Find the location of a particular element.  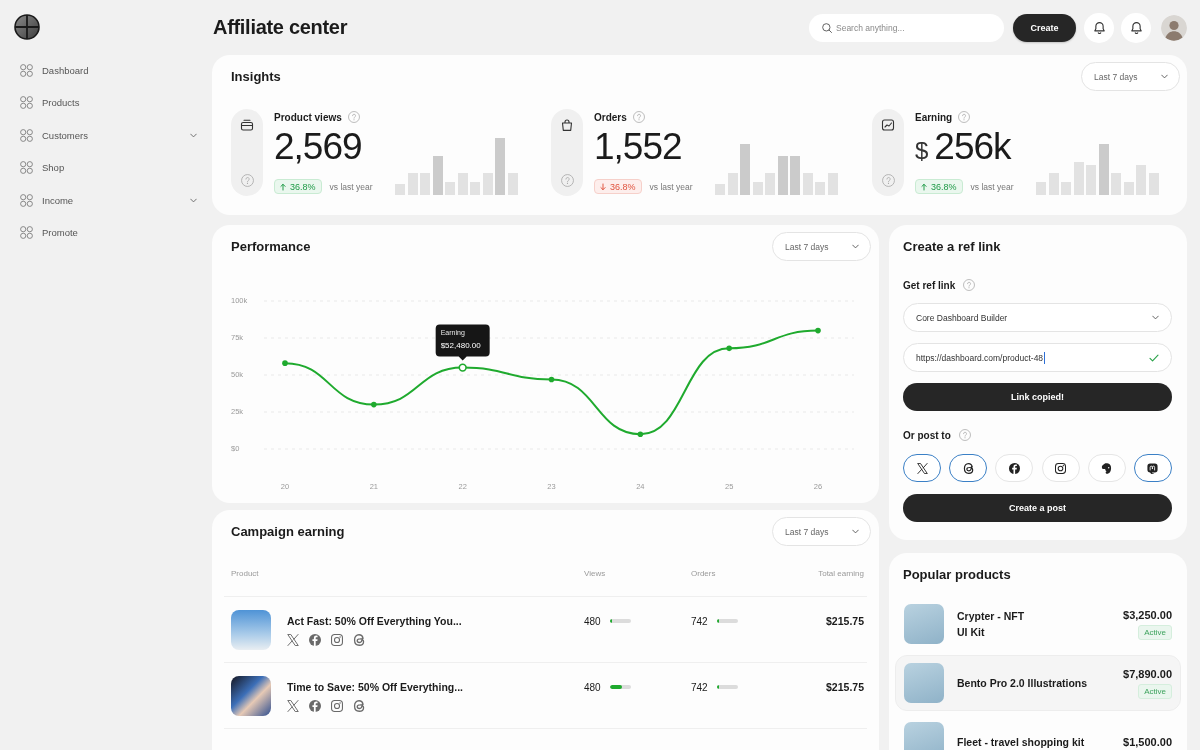

product-name: Bento Pro 2.0 Illustrations is located at coordinates (1022, 683).